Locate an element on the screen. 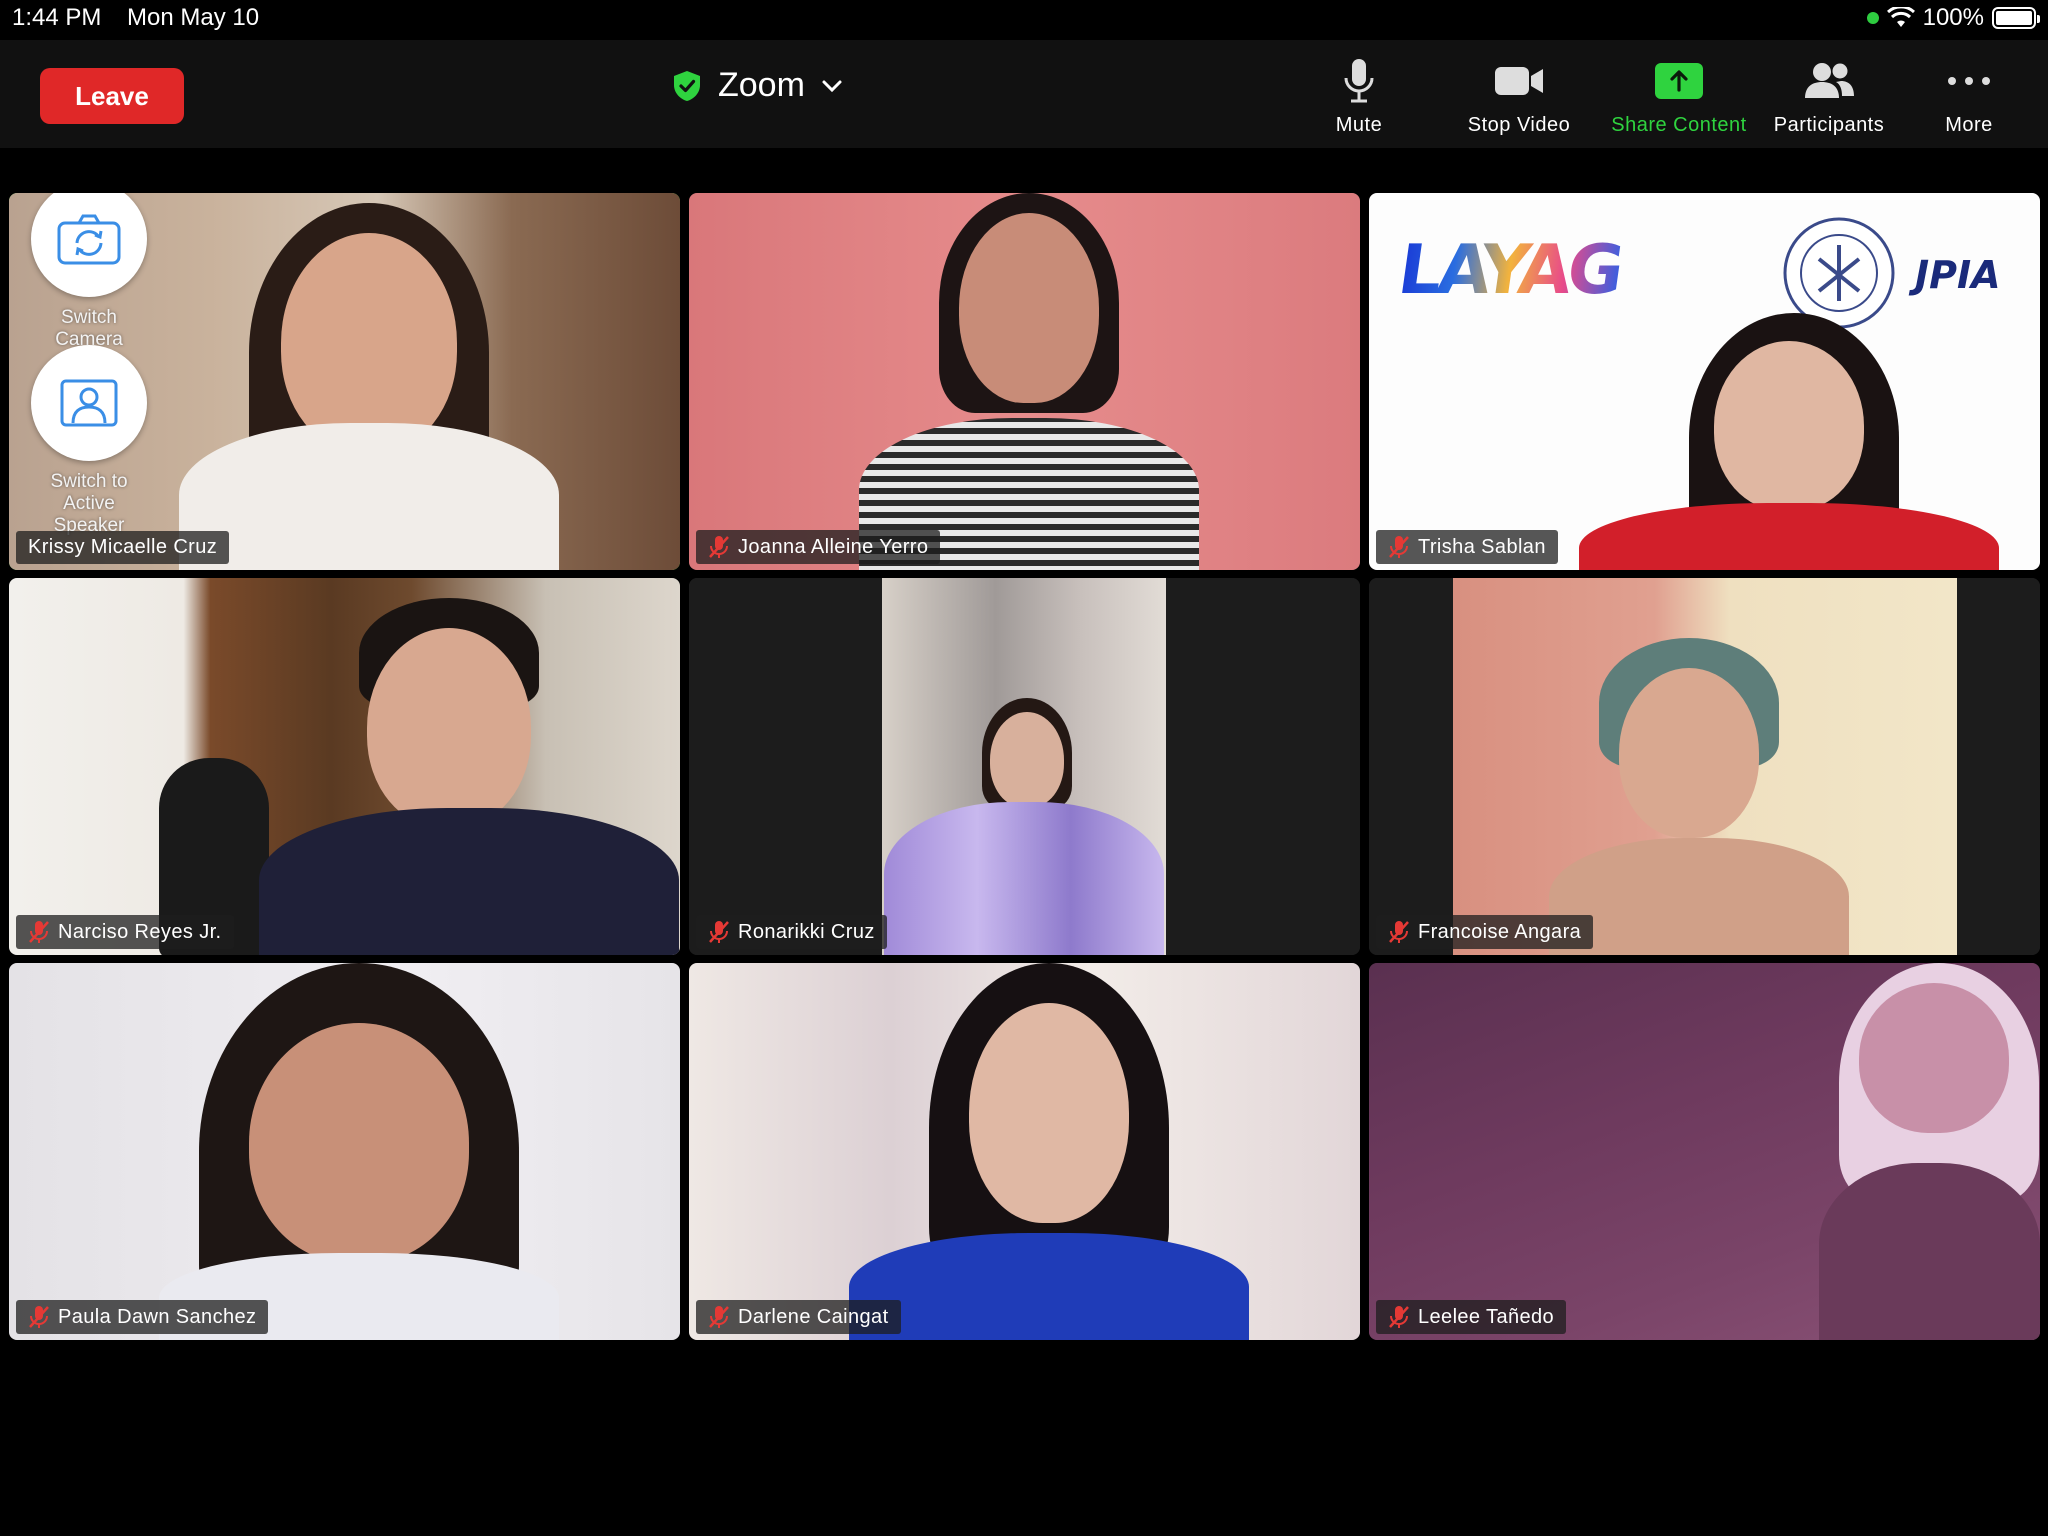  stop-video-label: Stop Video is located at coordinates (1519, 125).